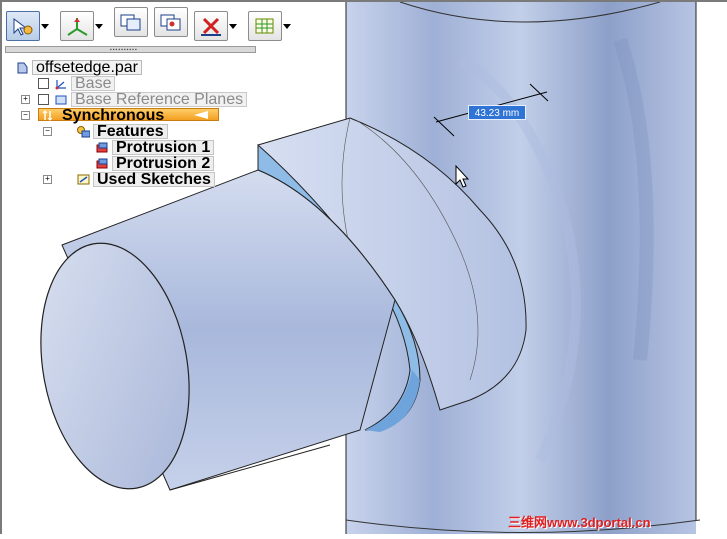 The width and height of the screenshot is (727, 539). I want to click on relate-tool-button, so click(171, 22).